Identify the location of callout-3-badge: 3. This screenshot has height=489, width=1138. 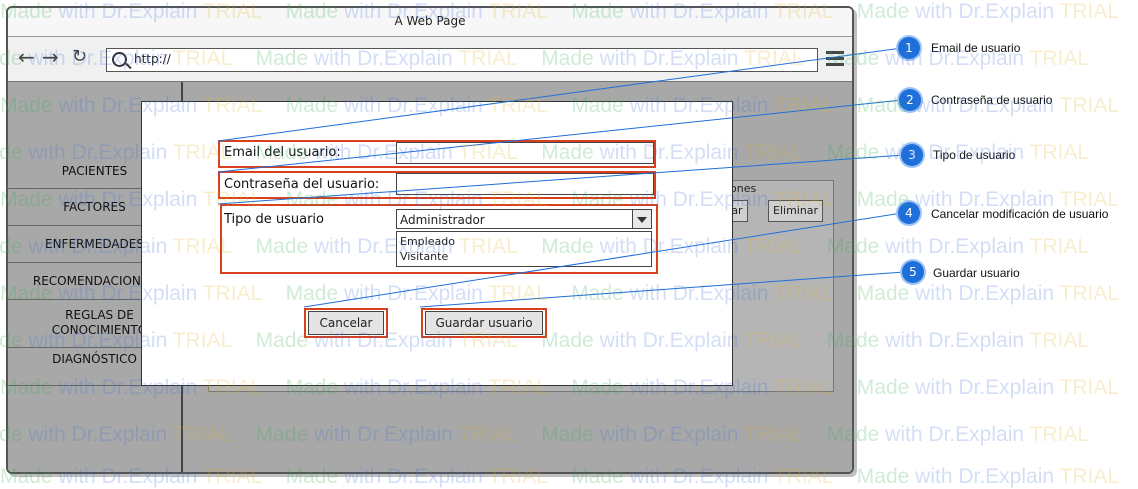
(912, 155).